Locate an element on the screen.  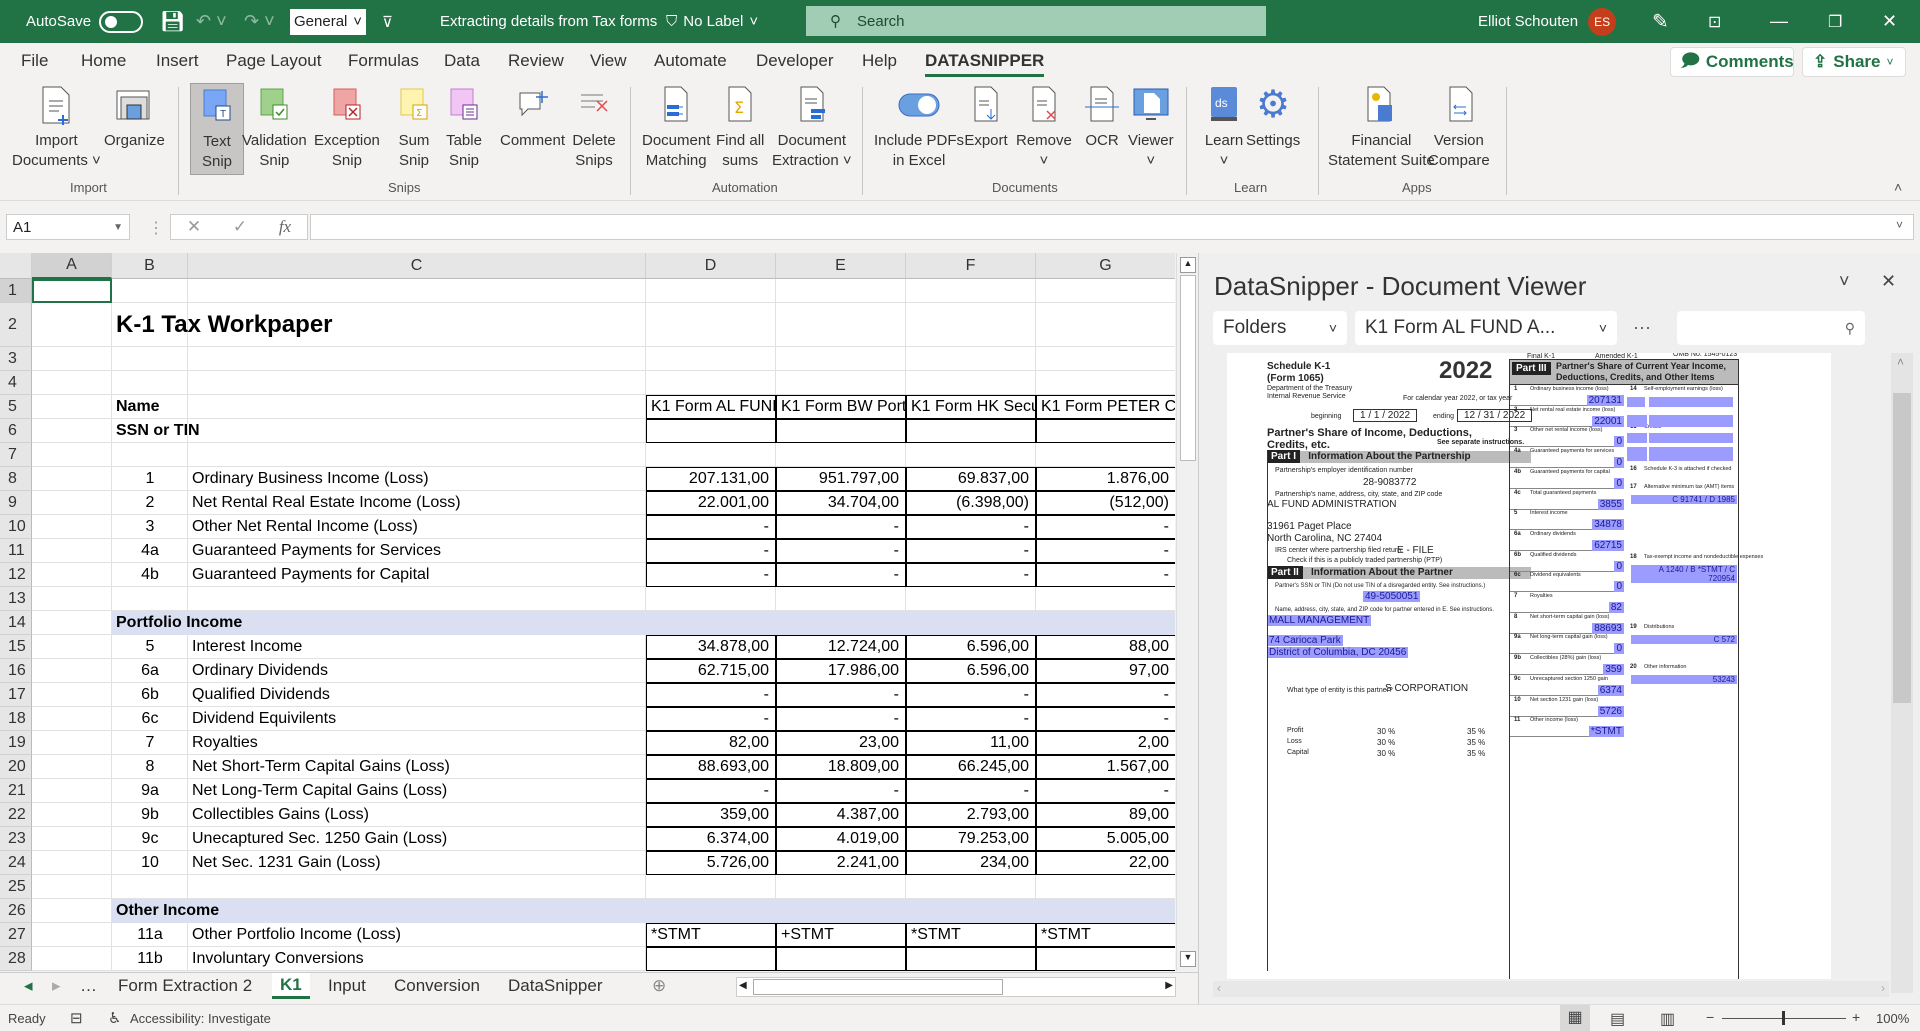
line-label-cell: Guaranteed Payments for Services is located at coordinates (316, 551).